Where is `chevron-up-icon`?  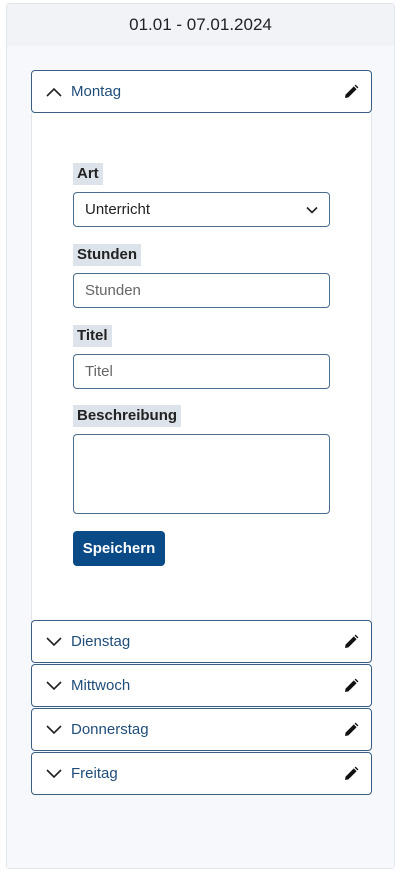 chevron-up-icon is located at coordinates (54, 92).